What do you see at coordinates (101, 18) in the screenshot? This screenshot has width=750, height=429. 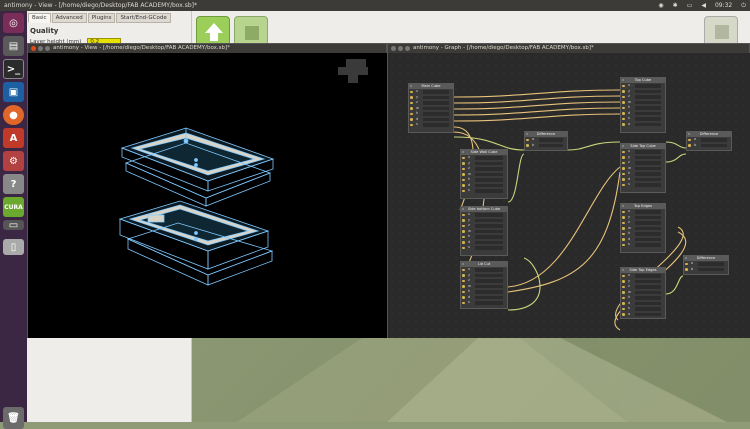 I see `tab-plugins: Plugins` at bounding box center [101, 18].